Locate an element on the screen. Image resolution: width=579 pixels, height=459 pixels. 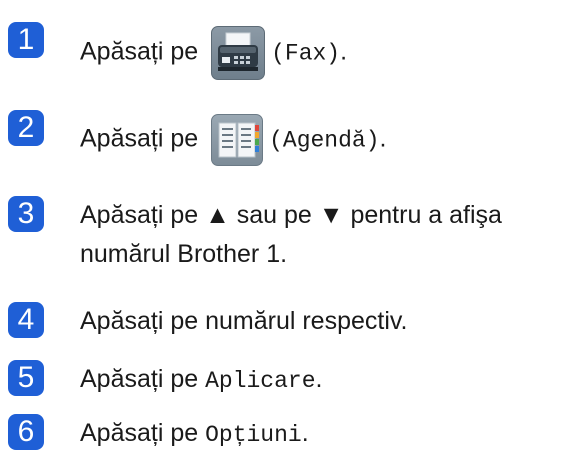
step-text: Apăsați pe (Fax). is located at coordinates (213, 53).